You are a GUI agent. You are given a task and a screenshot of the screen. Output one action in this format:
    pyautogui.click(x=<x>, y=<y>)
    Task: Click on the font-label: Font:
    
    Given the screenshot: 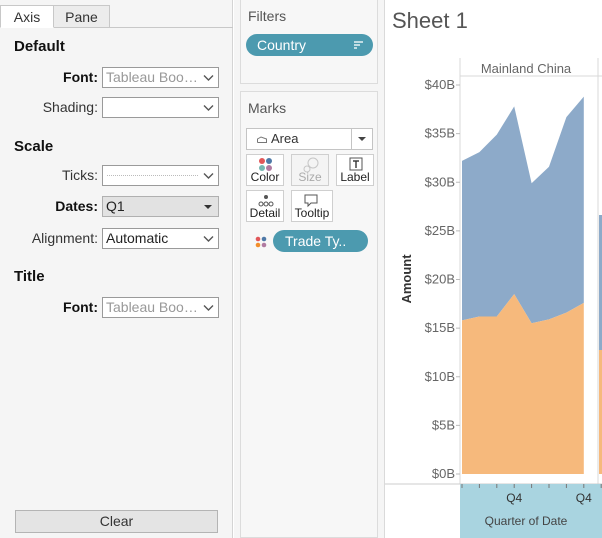 What is the action you would take?
    pyautogui.click(x=80, y=77)
    